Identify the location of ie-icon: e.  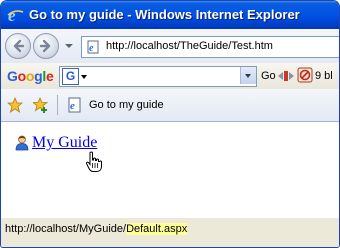
(15, 15).